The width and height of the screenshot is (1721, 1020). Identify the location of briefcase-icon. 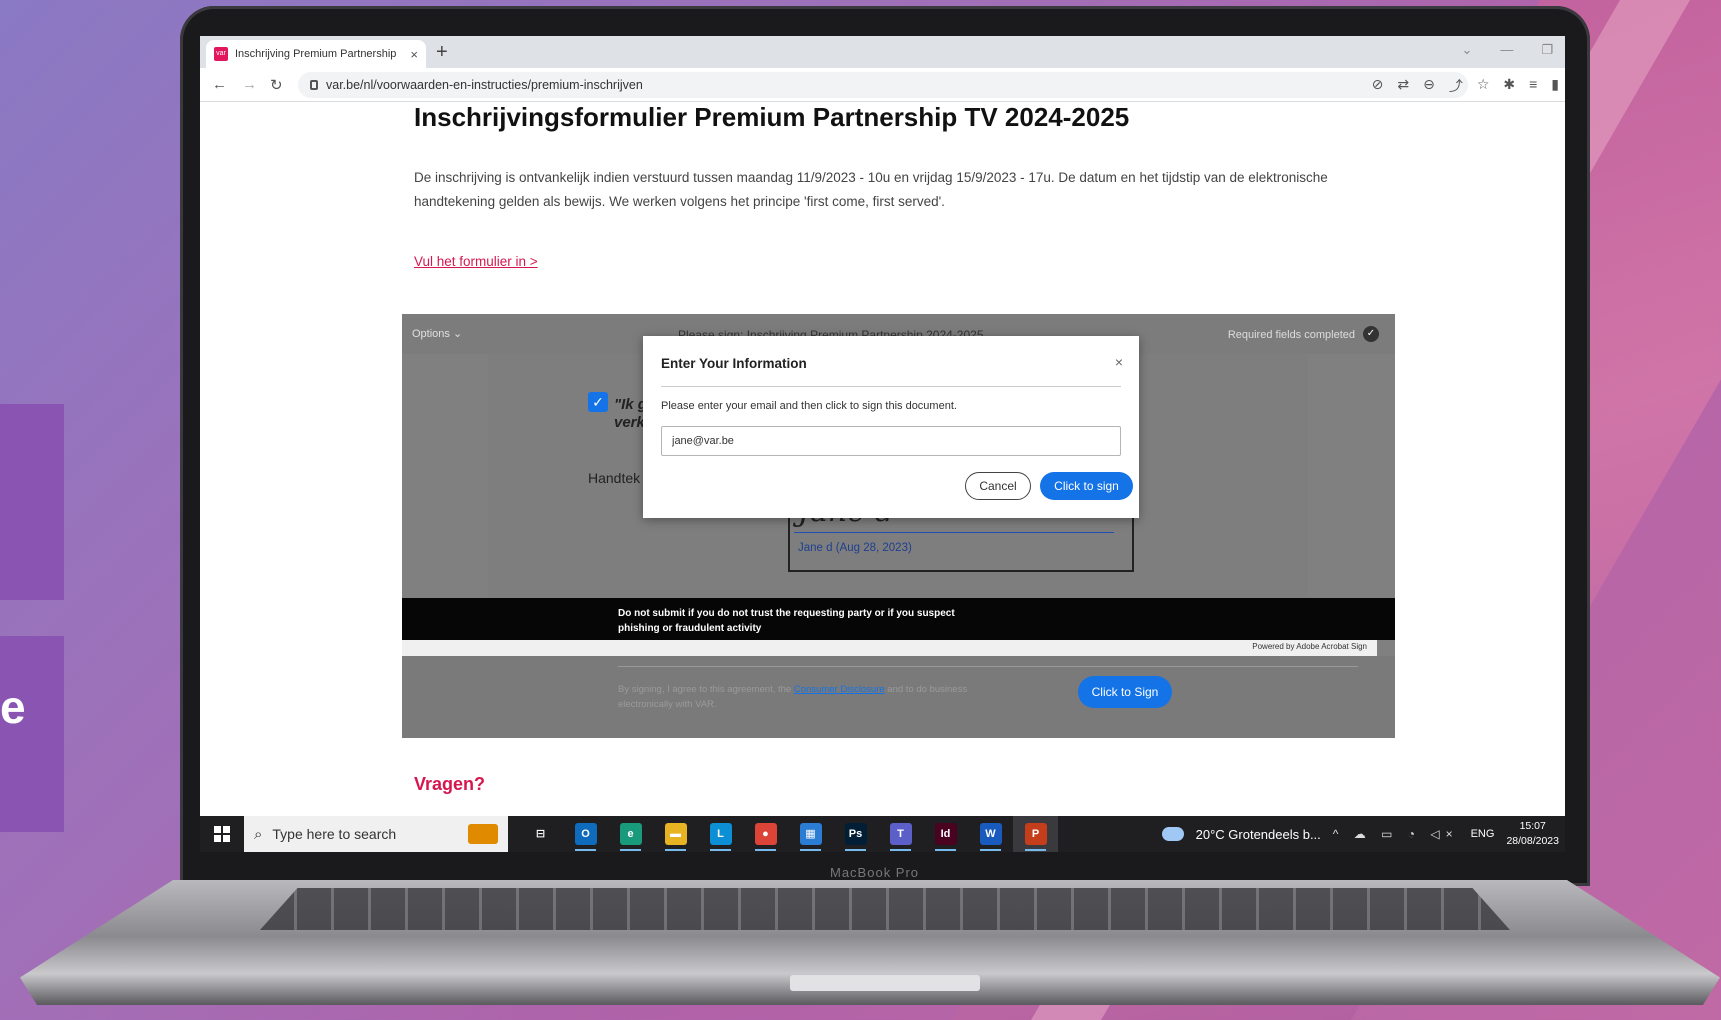
(483, 834).